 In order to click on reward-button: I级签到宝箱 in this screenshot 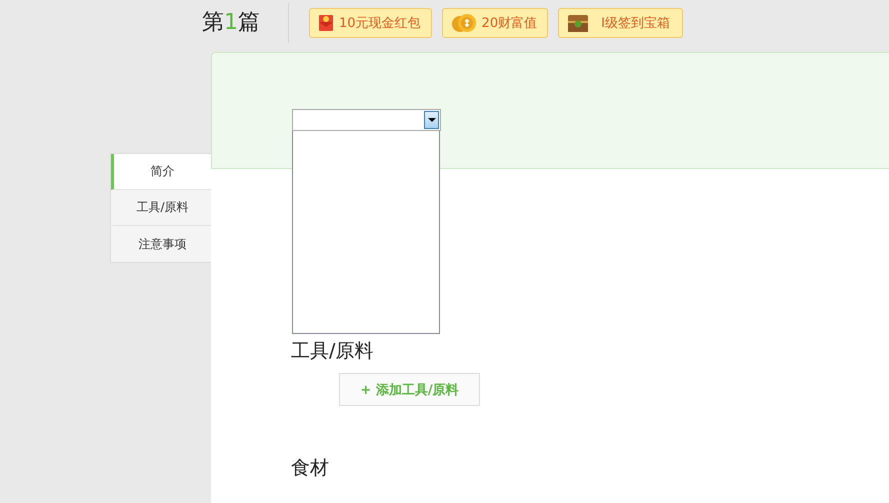, I will do `click(620, 23)`.